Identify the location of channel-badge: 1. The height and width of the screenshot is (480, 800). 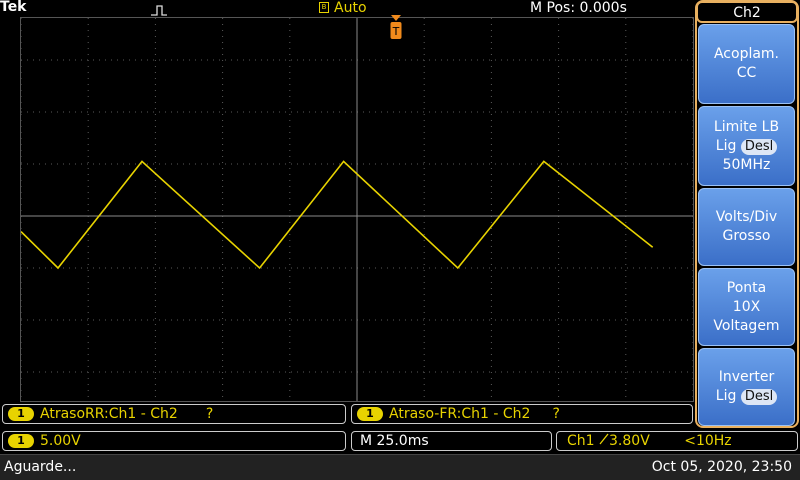
(21, 441).